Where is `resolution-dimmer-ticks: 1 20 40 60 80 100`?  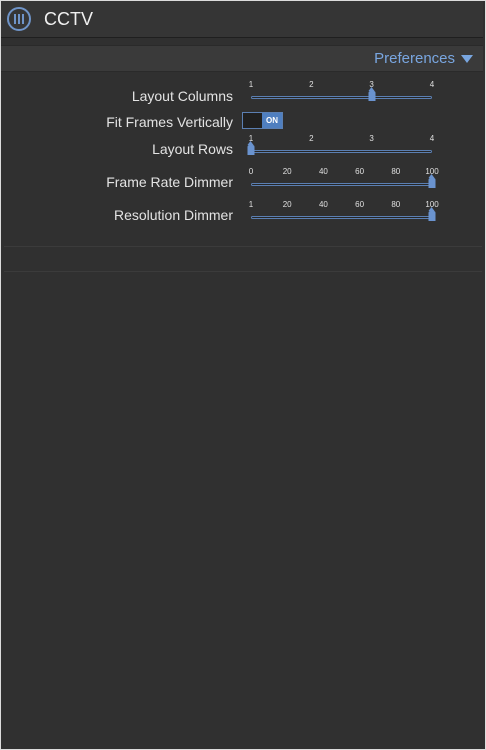
resolution-dimmer-ticks: 1 20 40 60 80 100 is located at coordinates (343, 205).